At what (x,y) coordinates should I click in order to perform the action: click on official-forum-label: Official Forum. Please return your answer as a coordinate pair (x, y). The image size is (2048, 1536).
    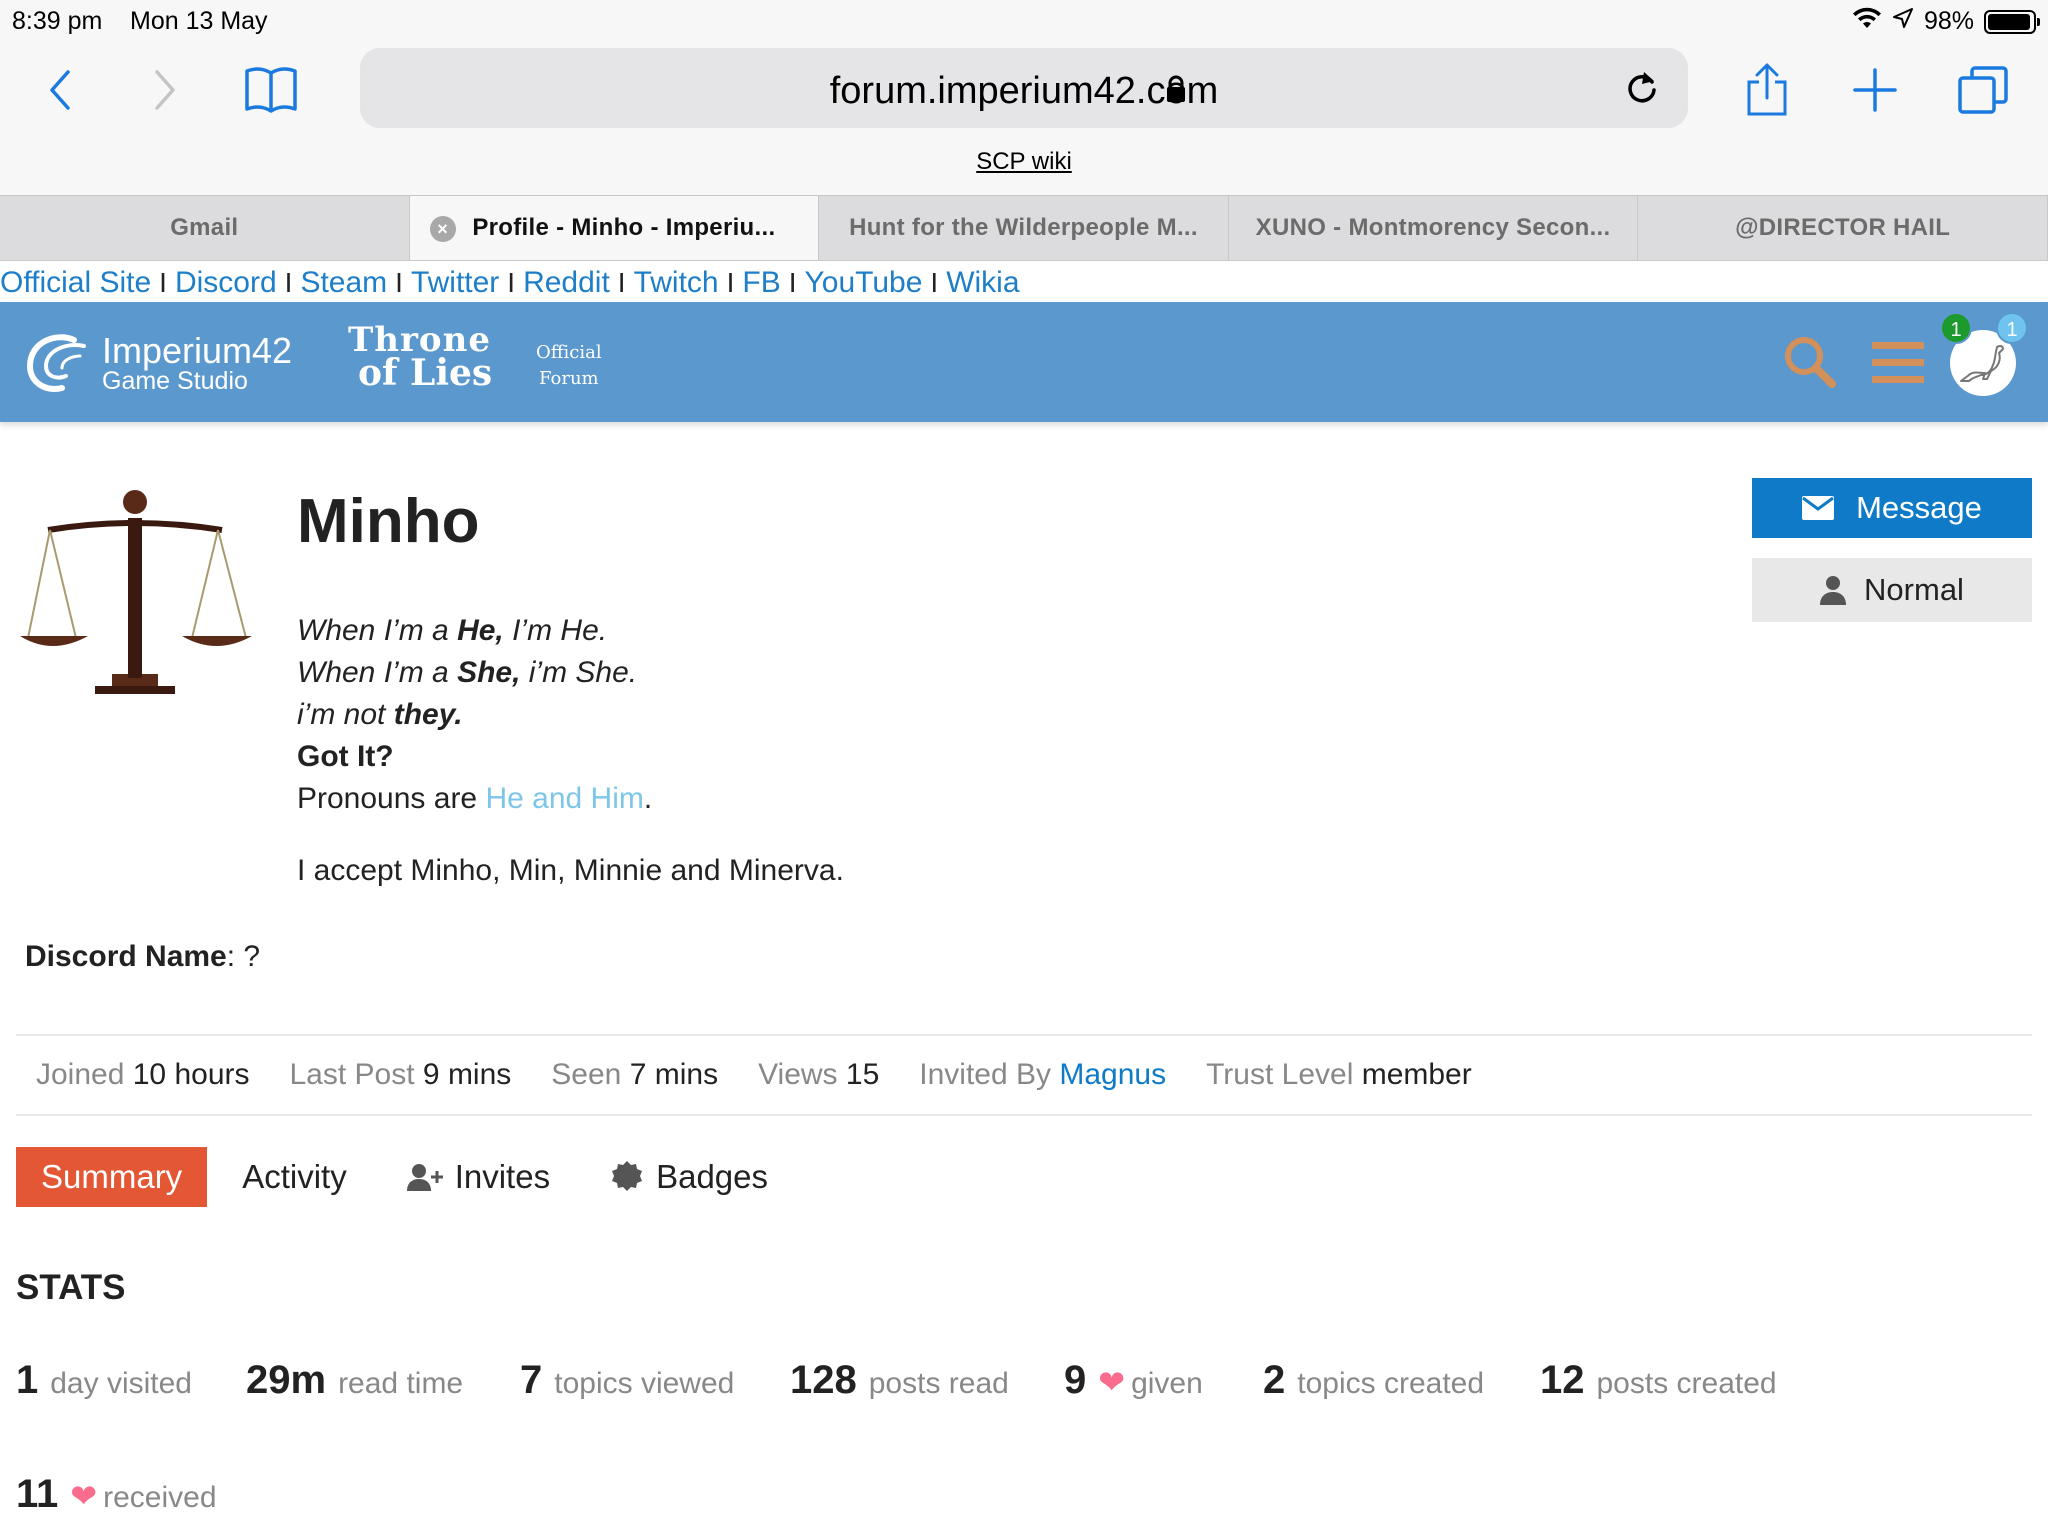
    Looking at the image, I should click on (569, 366).